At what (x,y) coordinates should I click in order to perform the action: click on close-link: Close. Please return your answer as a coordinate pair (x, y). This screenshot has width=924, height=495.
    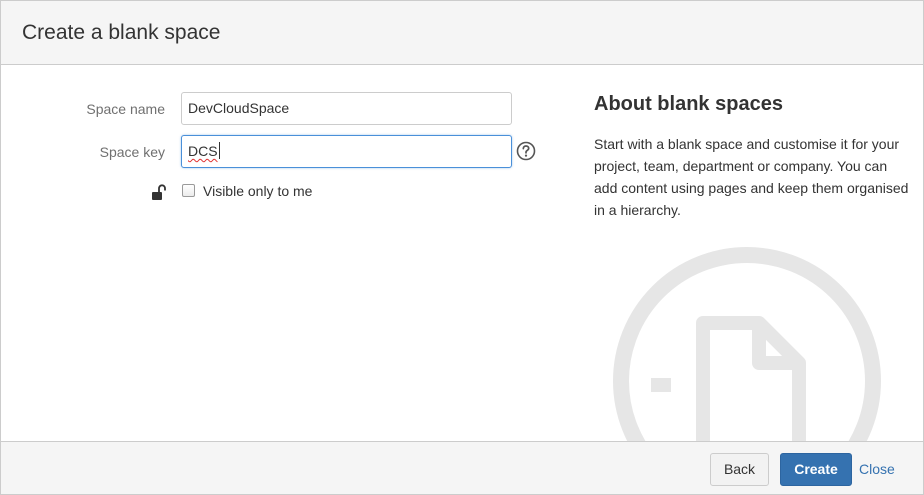
    Looking at the image, I should click on (877, 469).